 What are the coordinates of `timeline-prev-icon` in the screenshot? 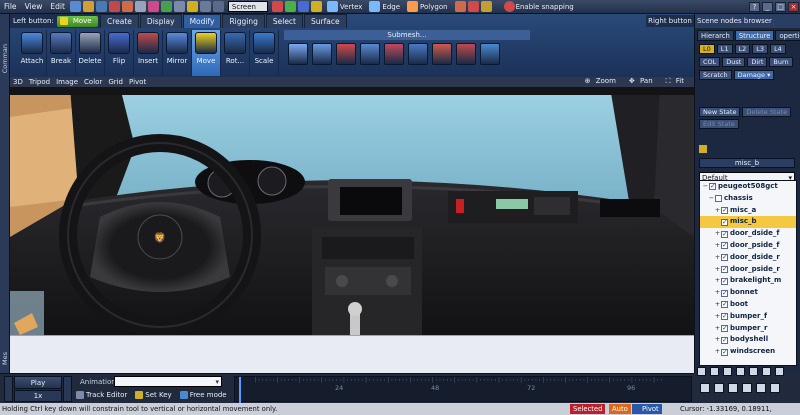 It's located at (719, 388).